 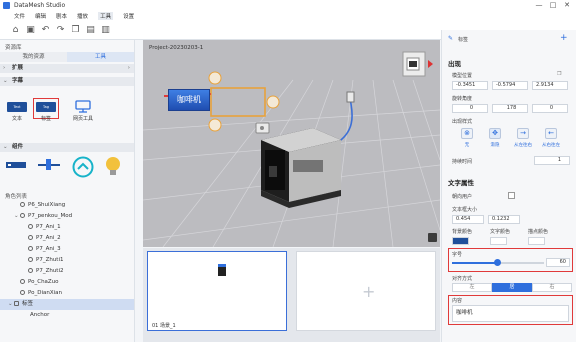 I want to click on anchor-color-swatch, so click(x=536, y=241).